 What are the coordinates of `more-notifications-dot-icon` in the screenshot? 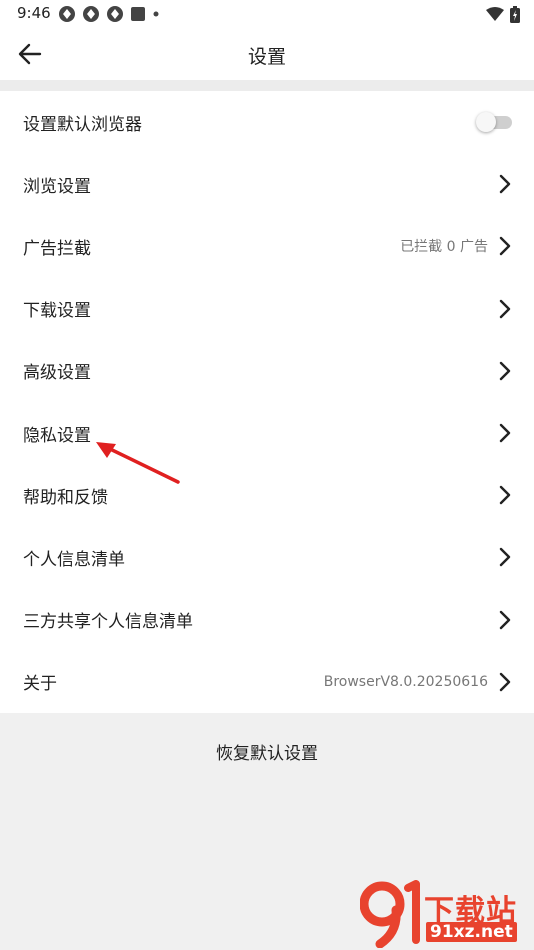 It's located at (156, 14).